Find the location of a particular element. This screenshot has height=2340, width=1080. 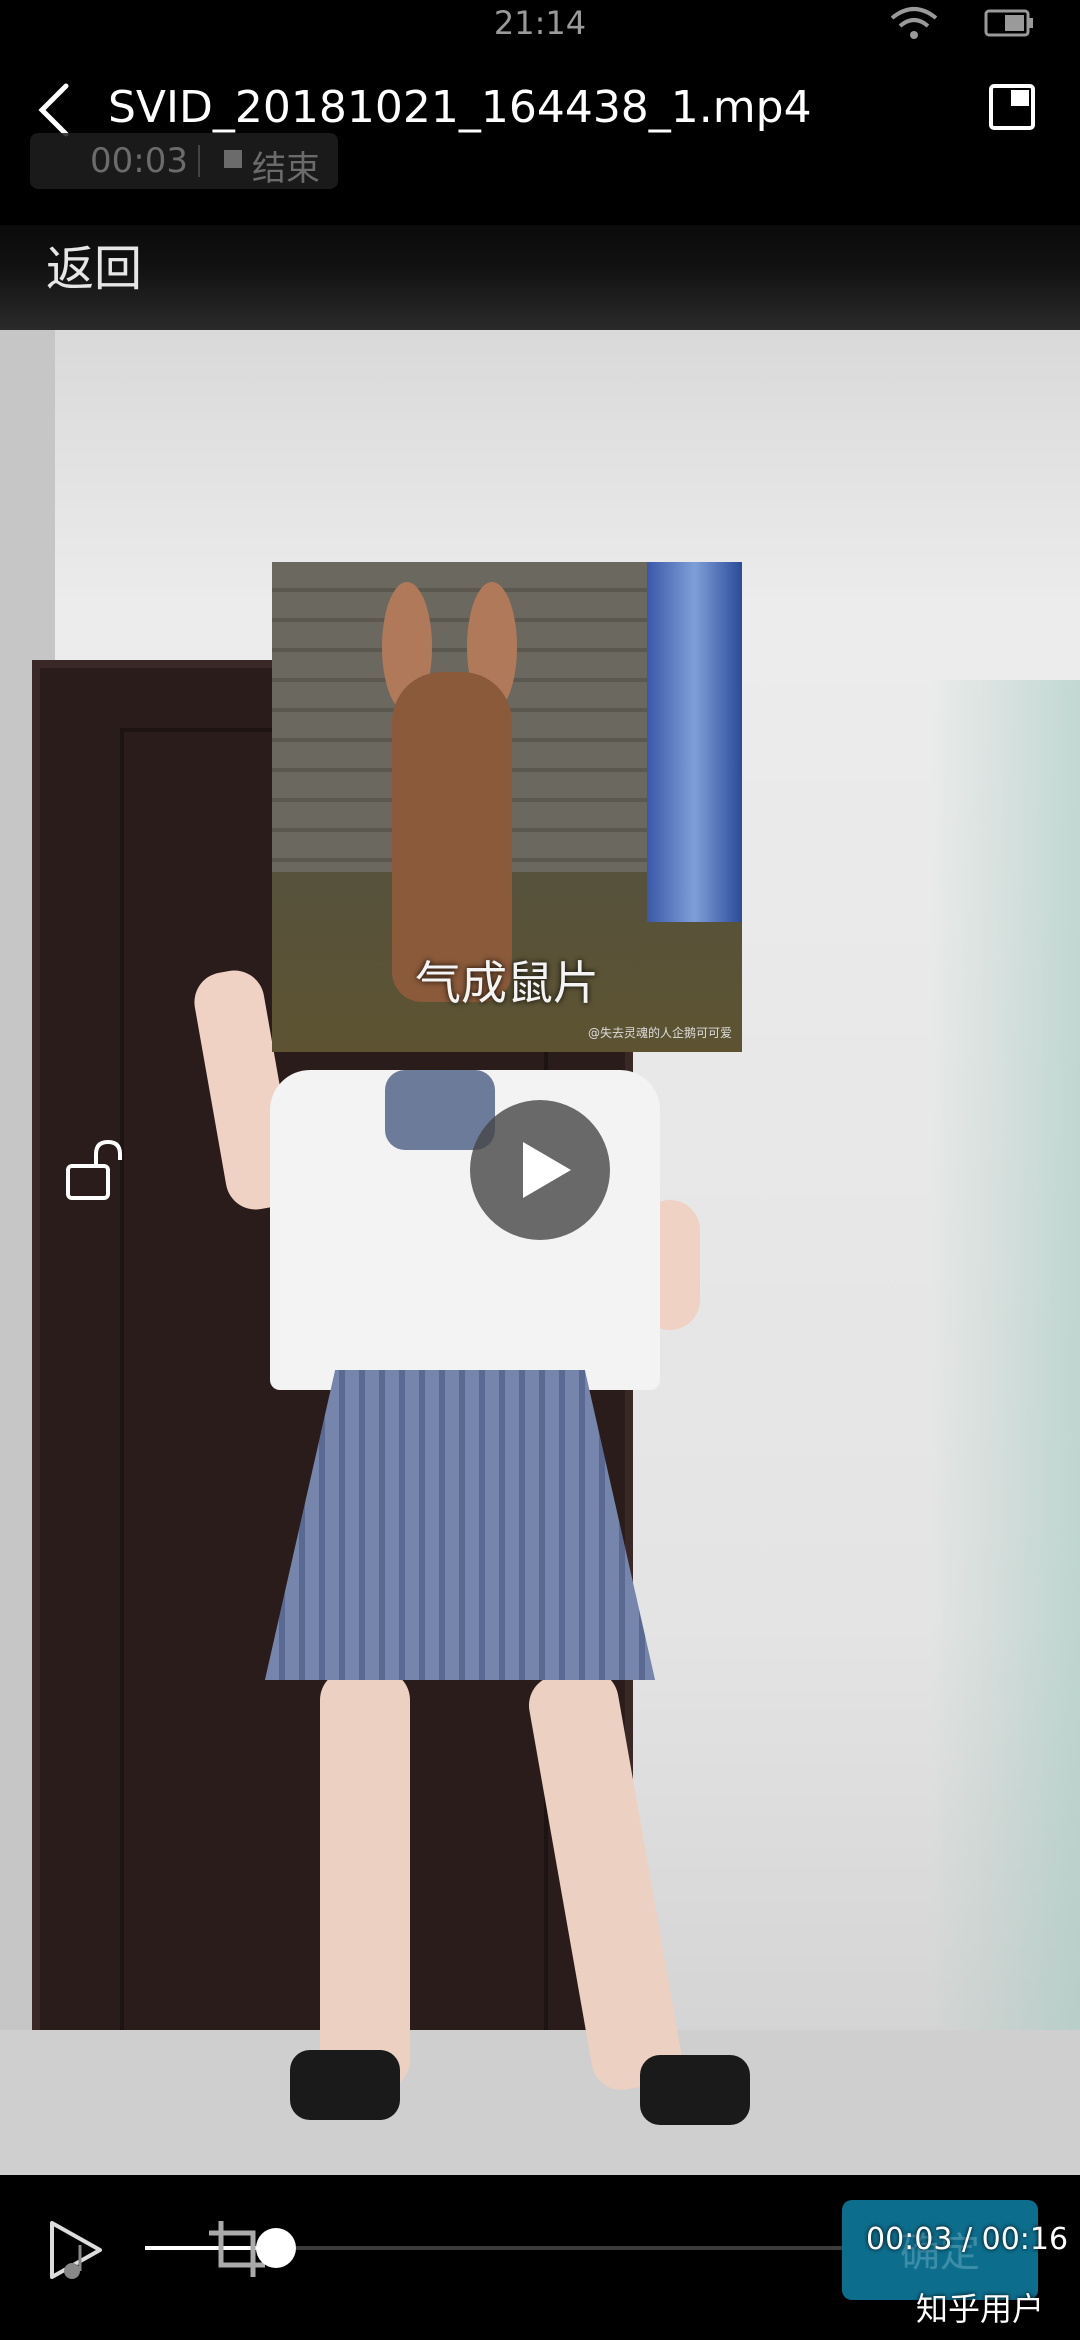

play-button is located at coordinates (540, 1170).